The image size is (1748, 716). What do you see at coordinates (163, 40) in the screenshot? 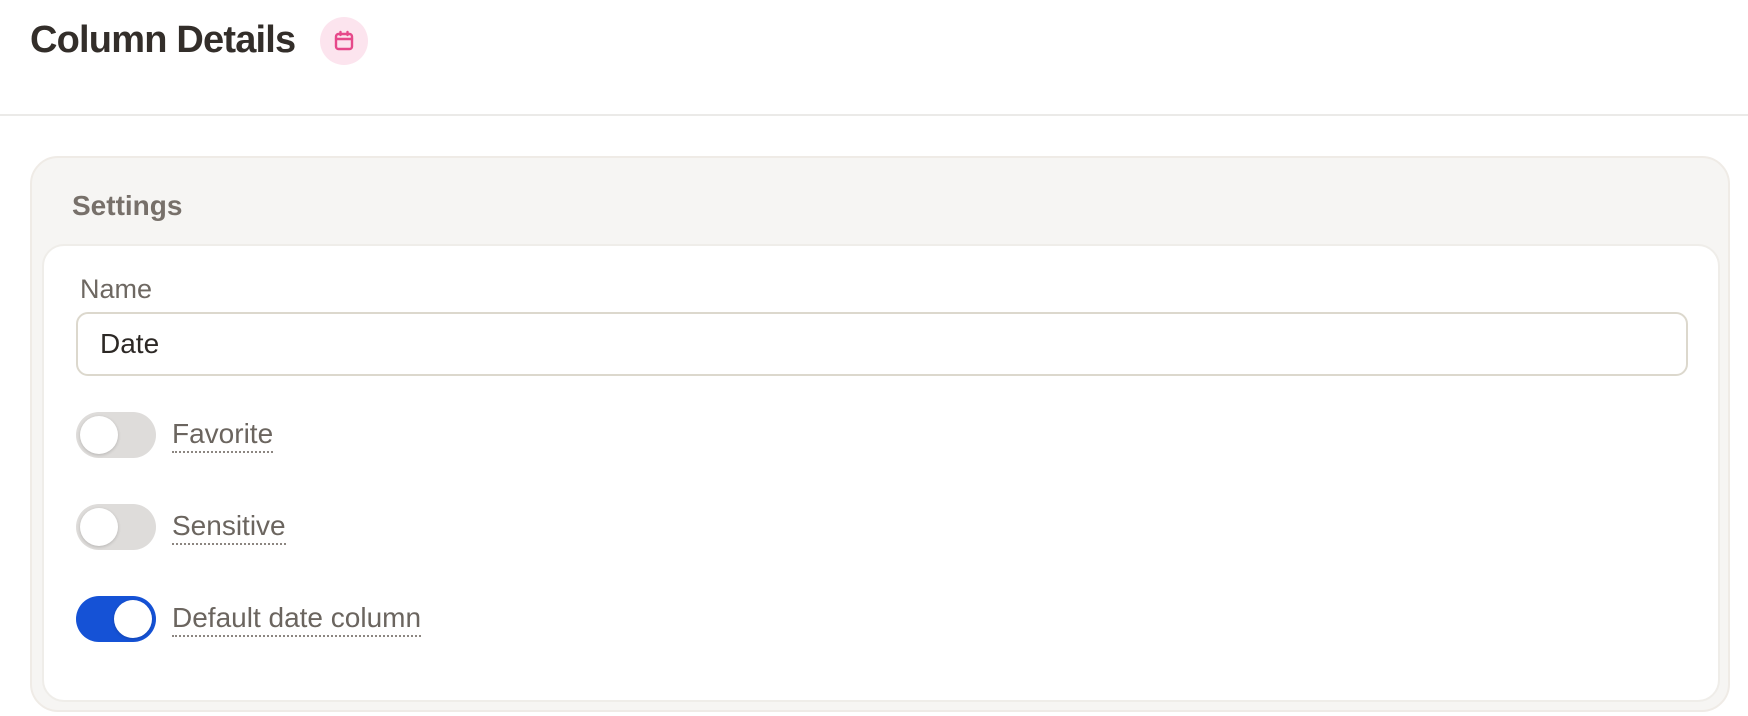
I see `page-title: Column Details` at bounding box center [163, 40].